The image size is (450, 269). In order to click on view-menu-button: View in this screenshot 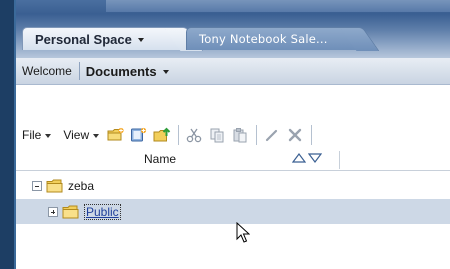, I will do `click(81, 135)`.